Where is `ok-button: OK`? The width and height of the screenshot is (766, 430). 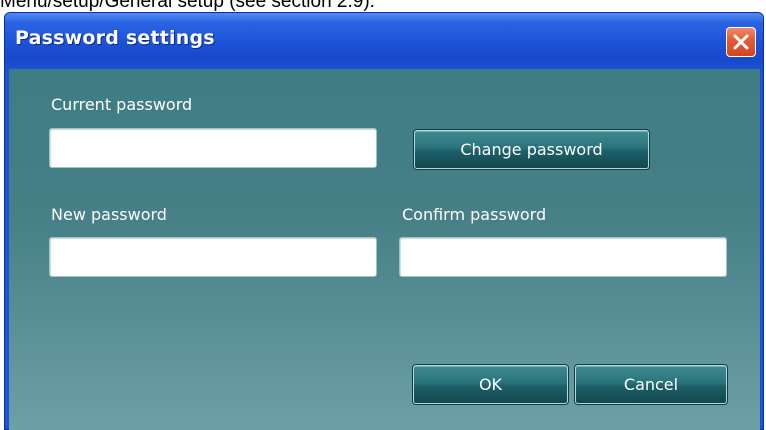 ok-button: OK is located at coordinates (490, 384).